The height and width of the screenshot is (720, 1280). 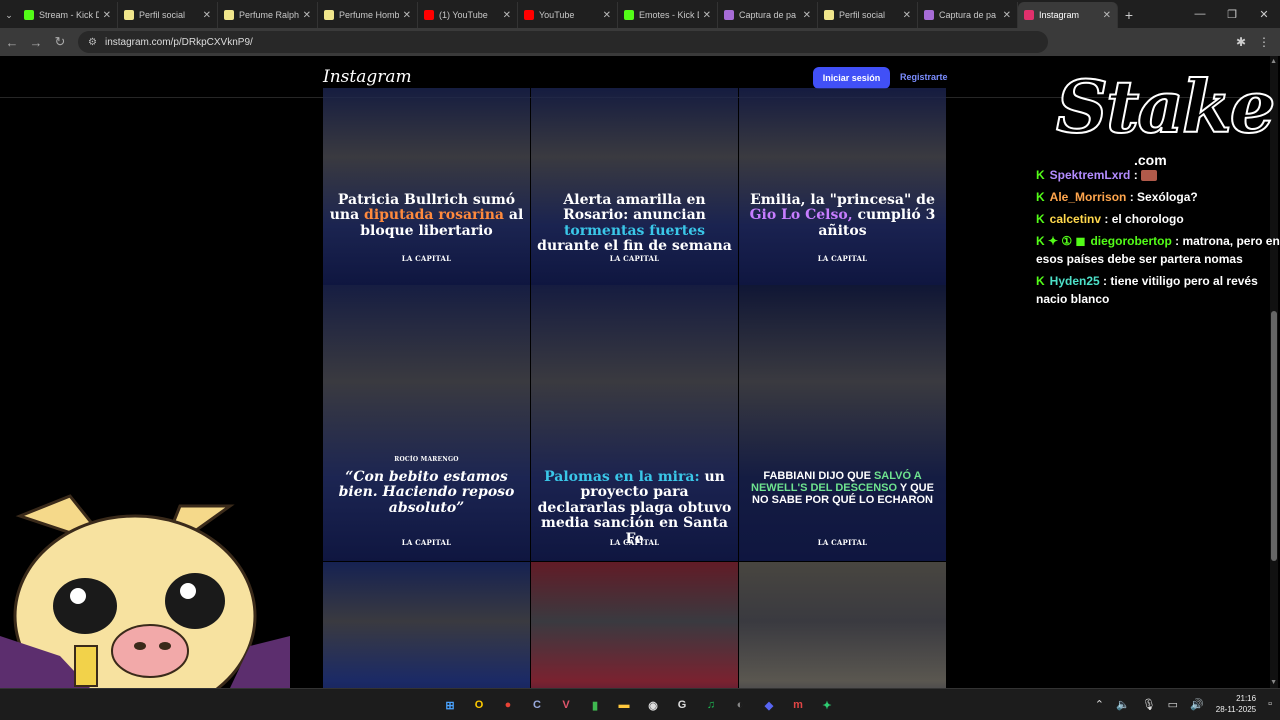 I want to click on close-window-icon: ✕, so click(x=1264, y=14).